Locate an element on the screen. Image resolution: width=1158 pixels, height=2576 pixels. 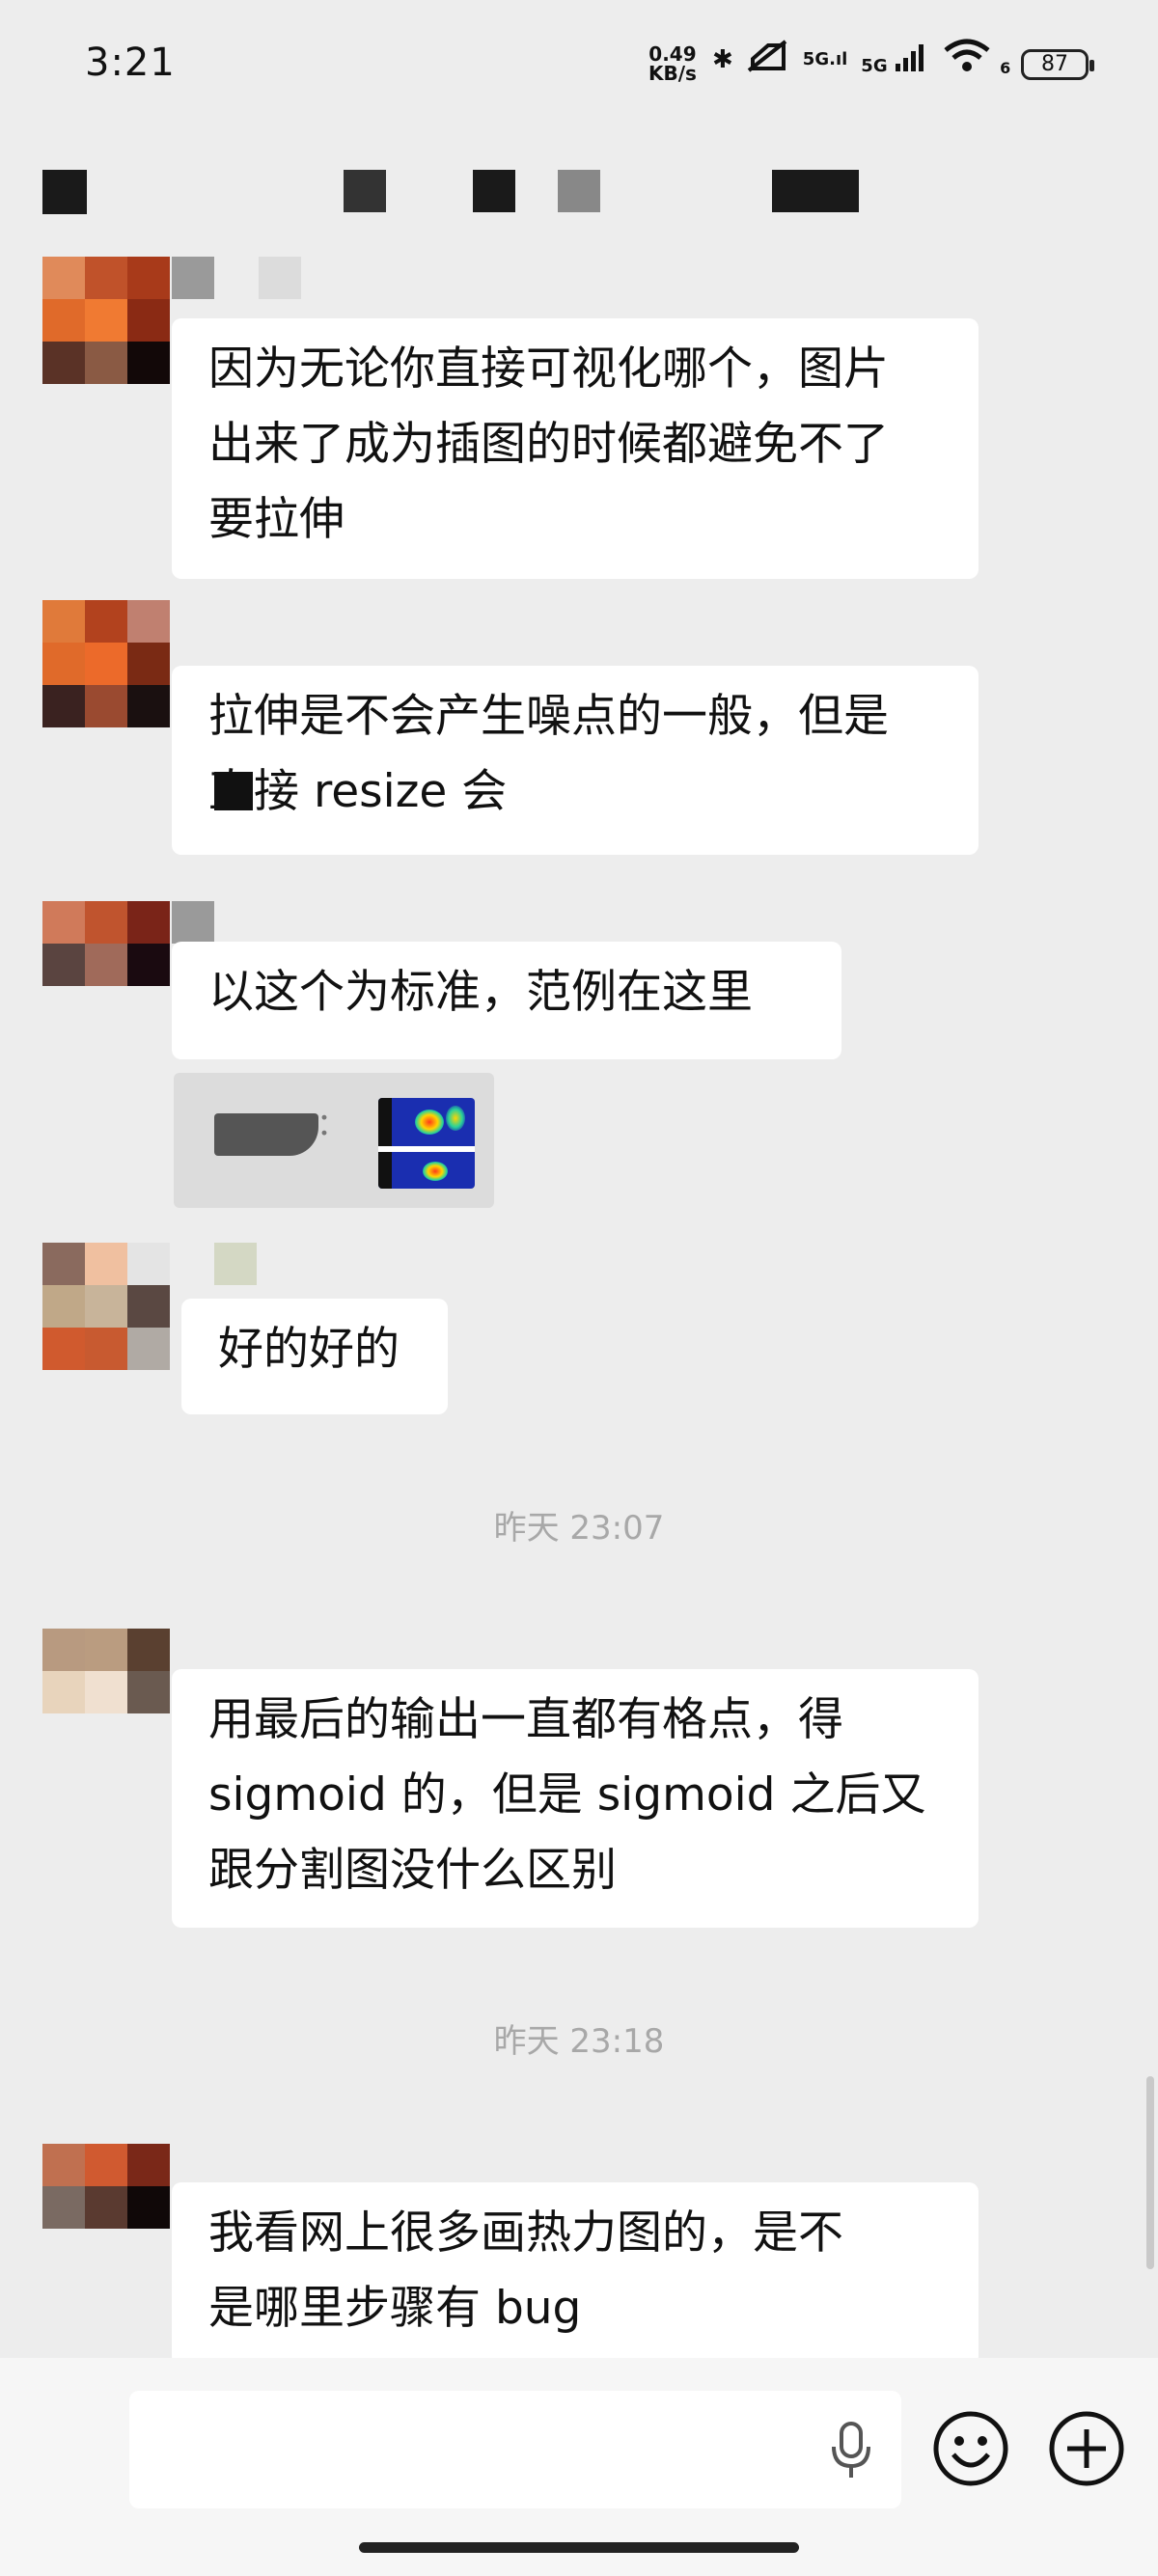
status-icons: ✱ 5G.ıl 5G 6 is located at coordinates (861, 60).